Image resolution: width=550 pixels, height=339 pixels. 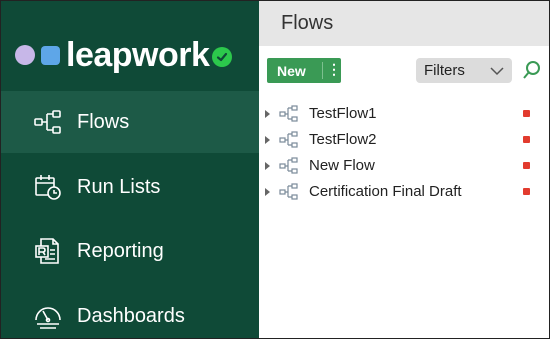 I want to click on reporting-icon, so click(x=48, y=251).